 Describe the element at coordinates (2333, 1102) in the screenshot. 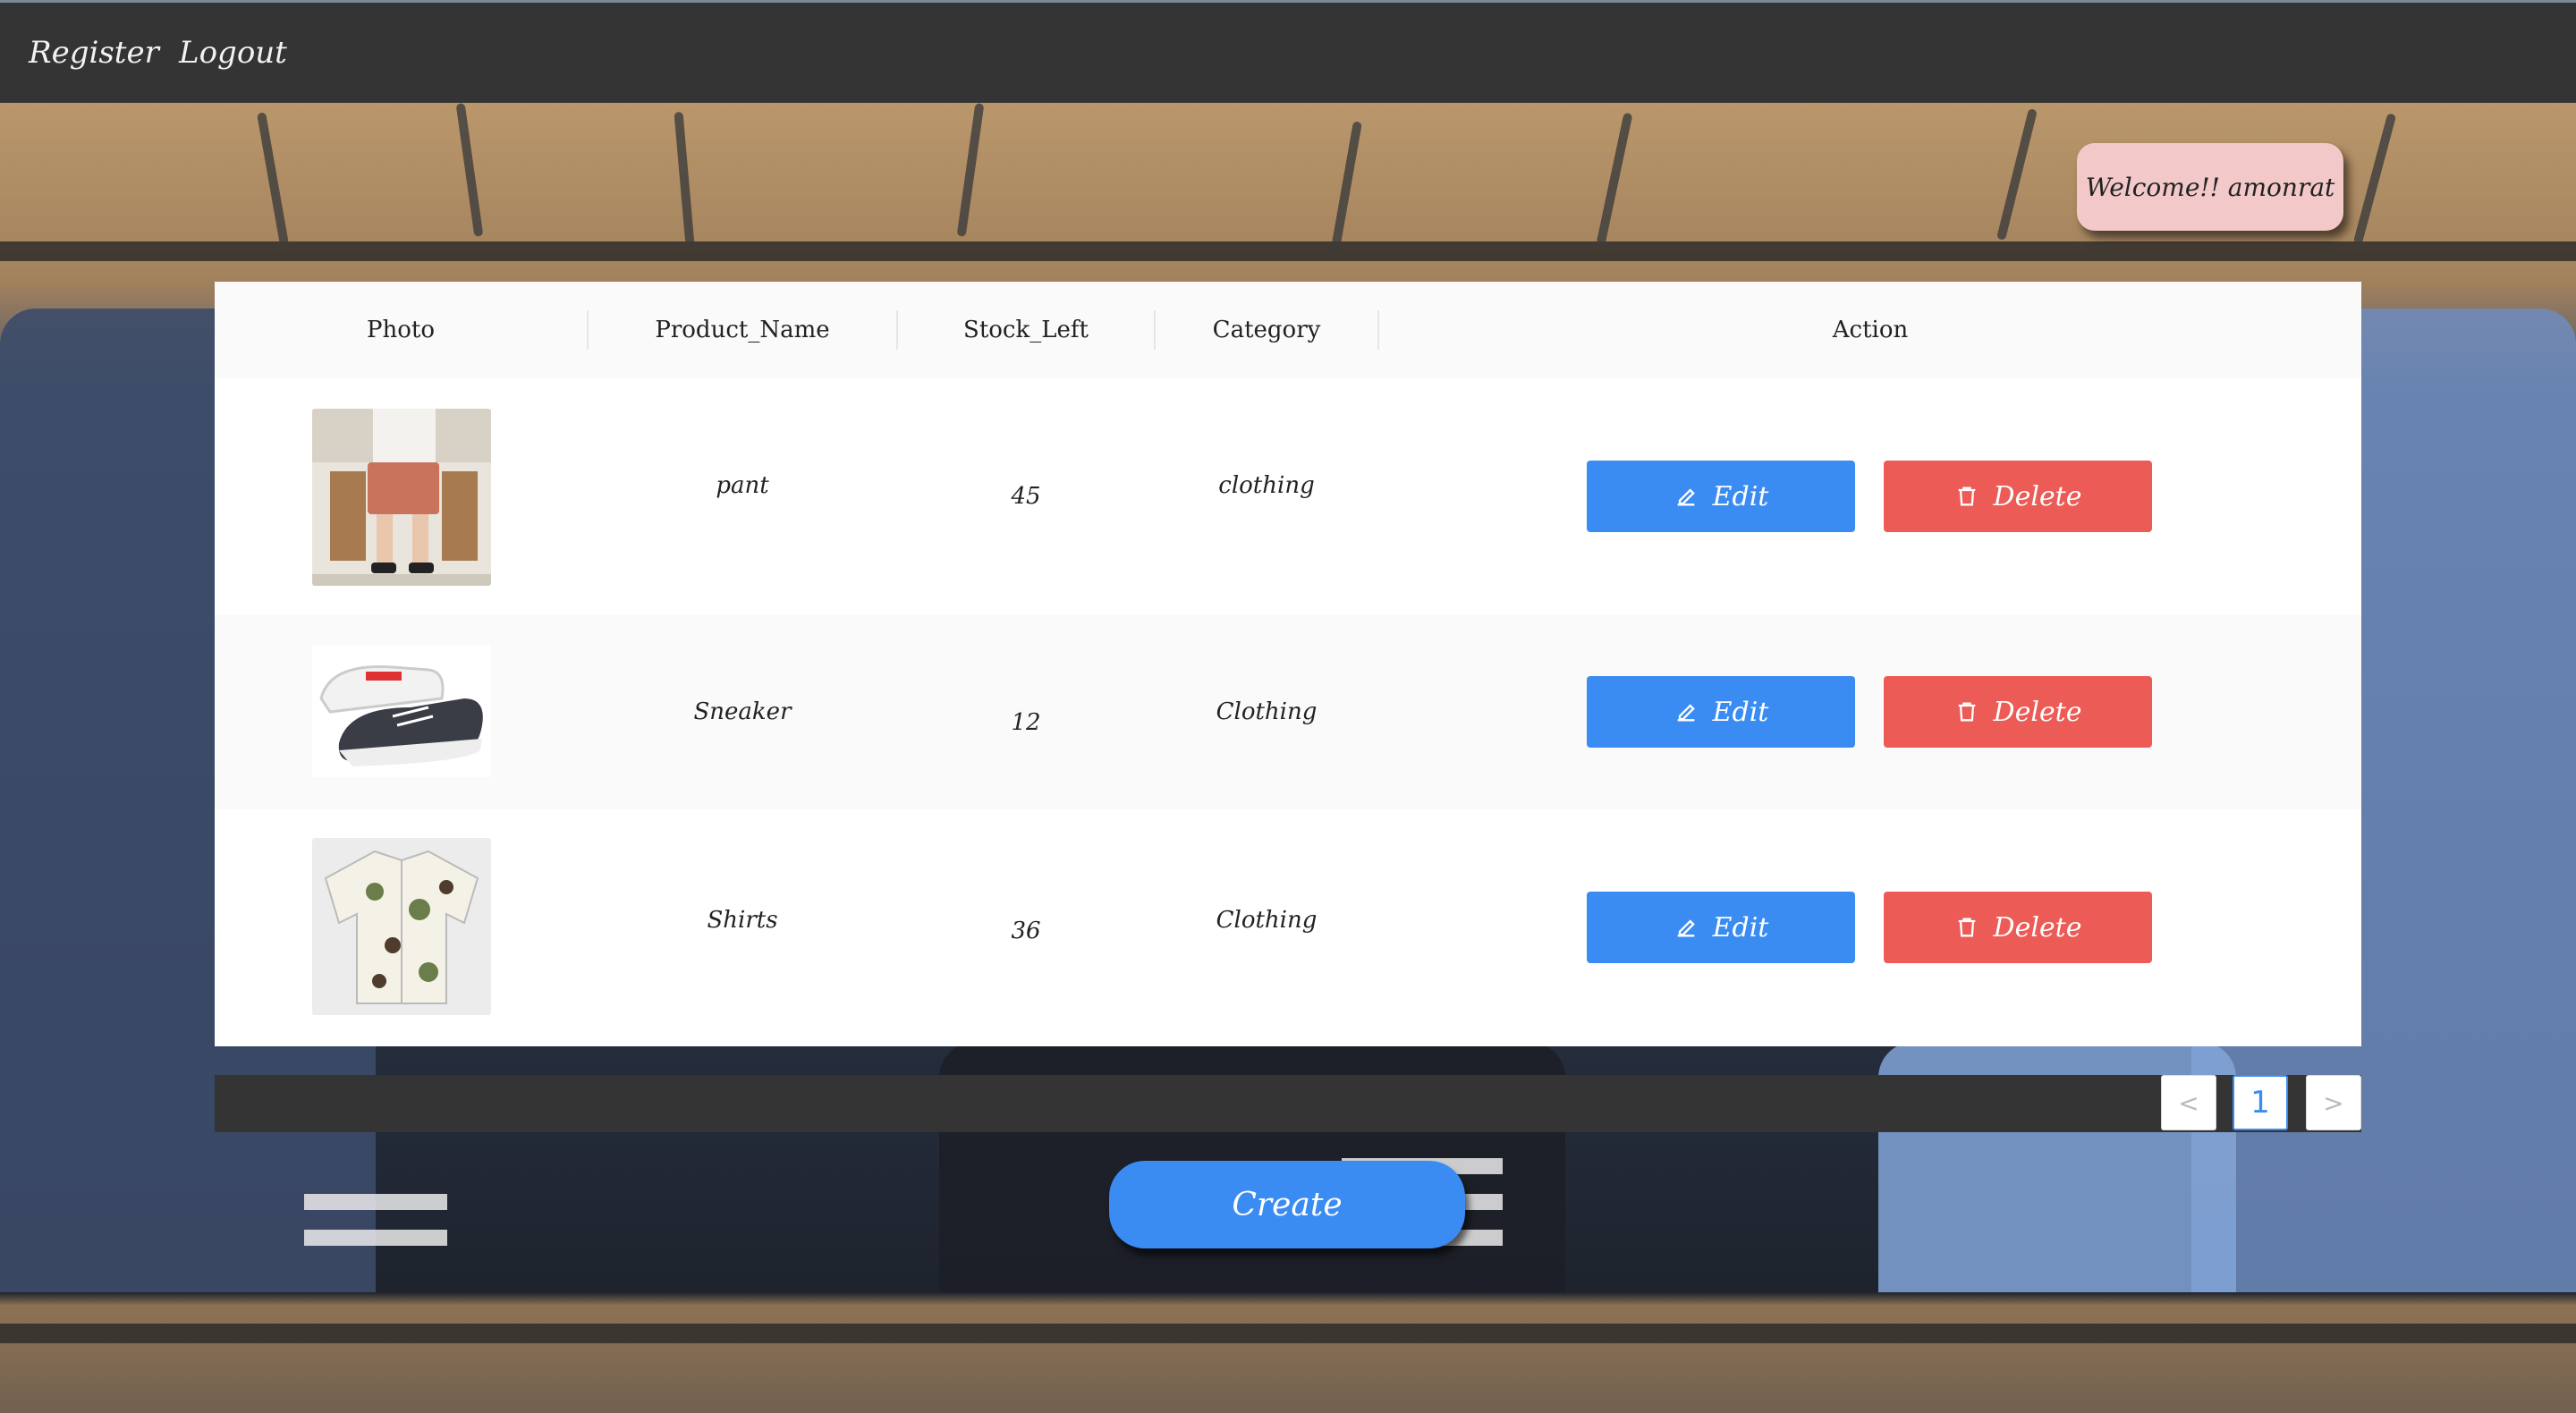

I see `next-page-button: >` at that location.